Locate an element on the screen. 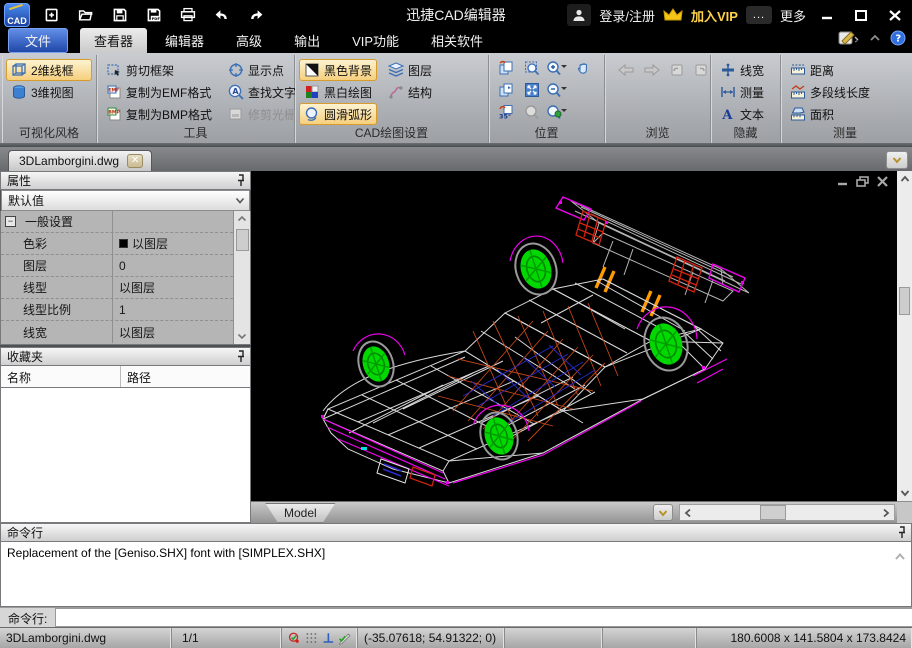  model-tab: Model is located at coordinates (300, 512).